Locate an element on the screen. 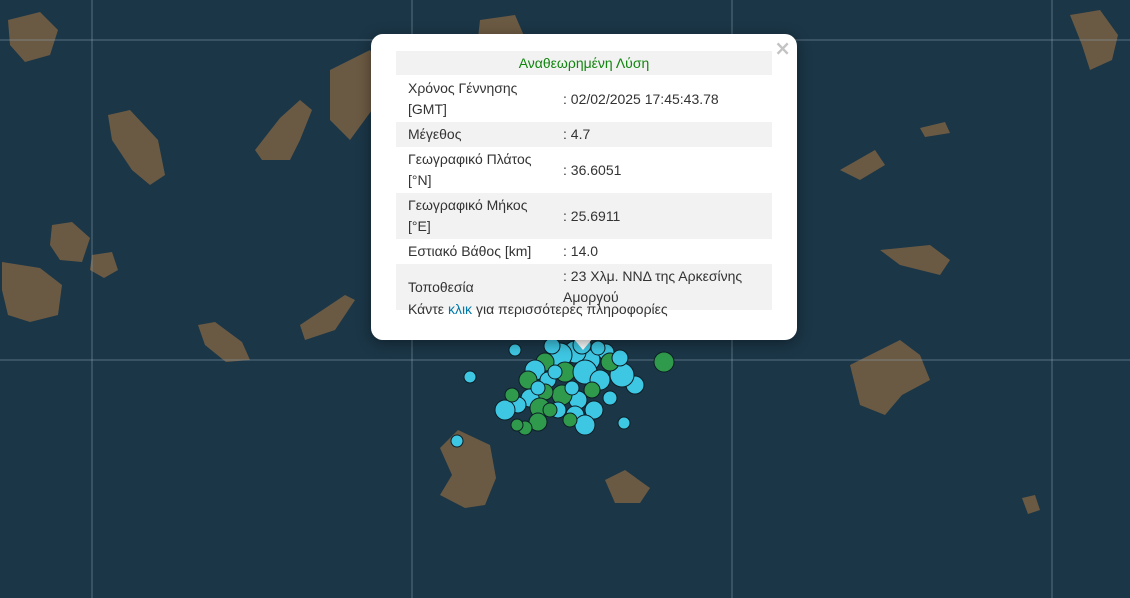  popup-title: Αναθεωρημένη Λύση is located at coordinates (584, 63).